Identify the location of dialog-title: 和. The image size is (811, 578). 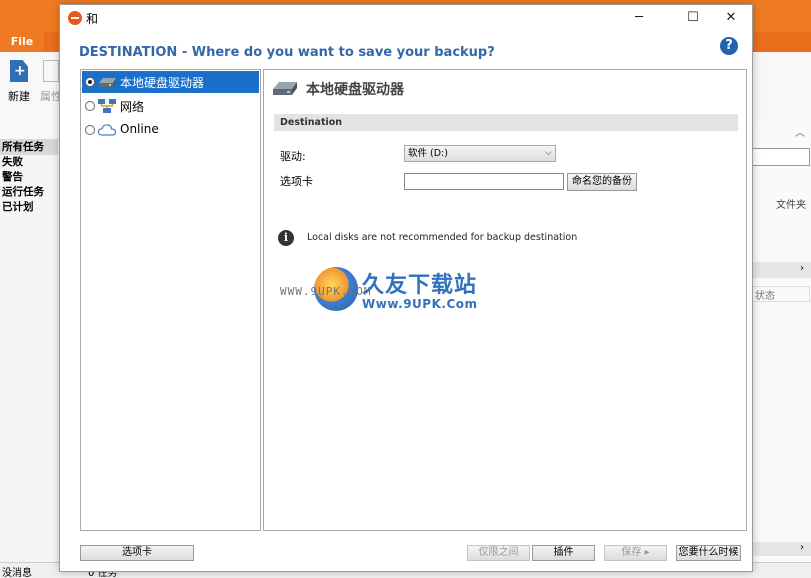
(92, 19).